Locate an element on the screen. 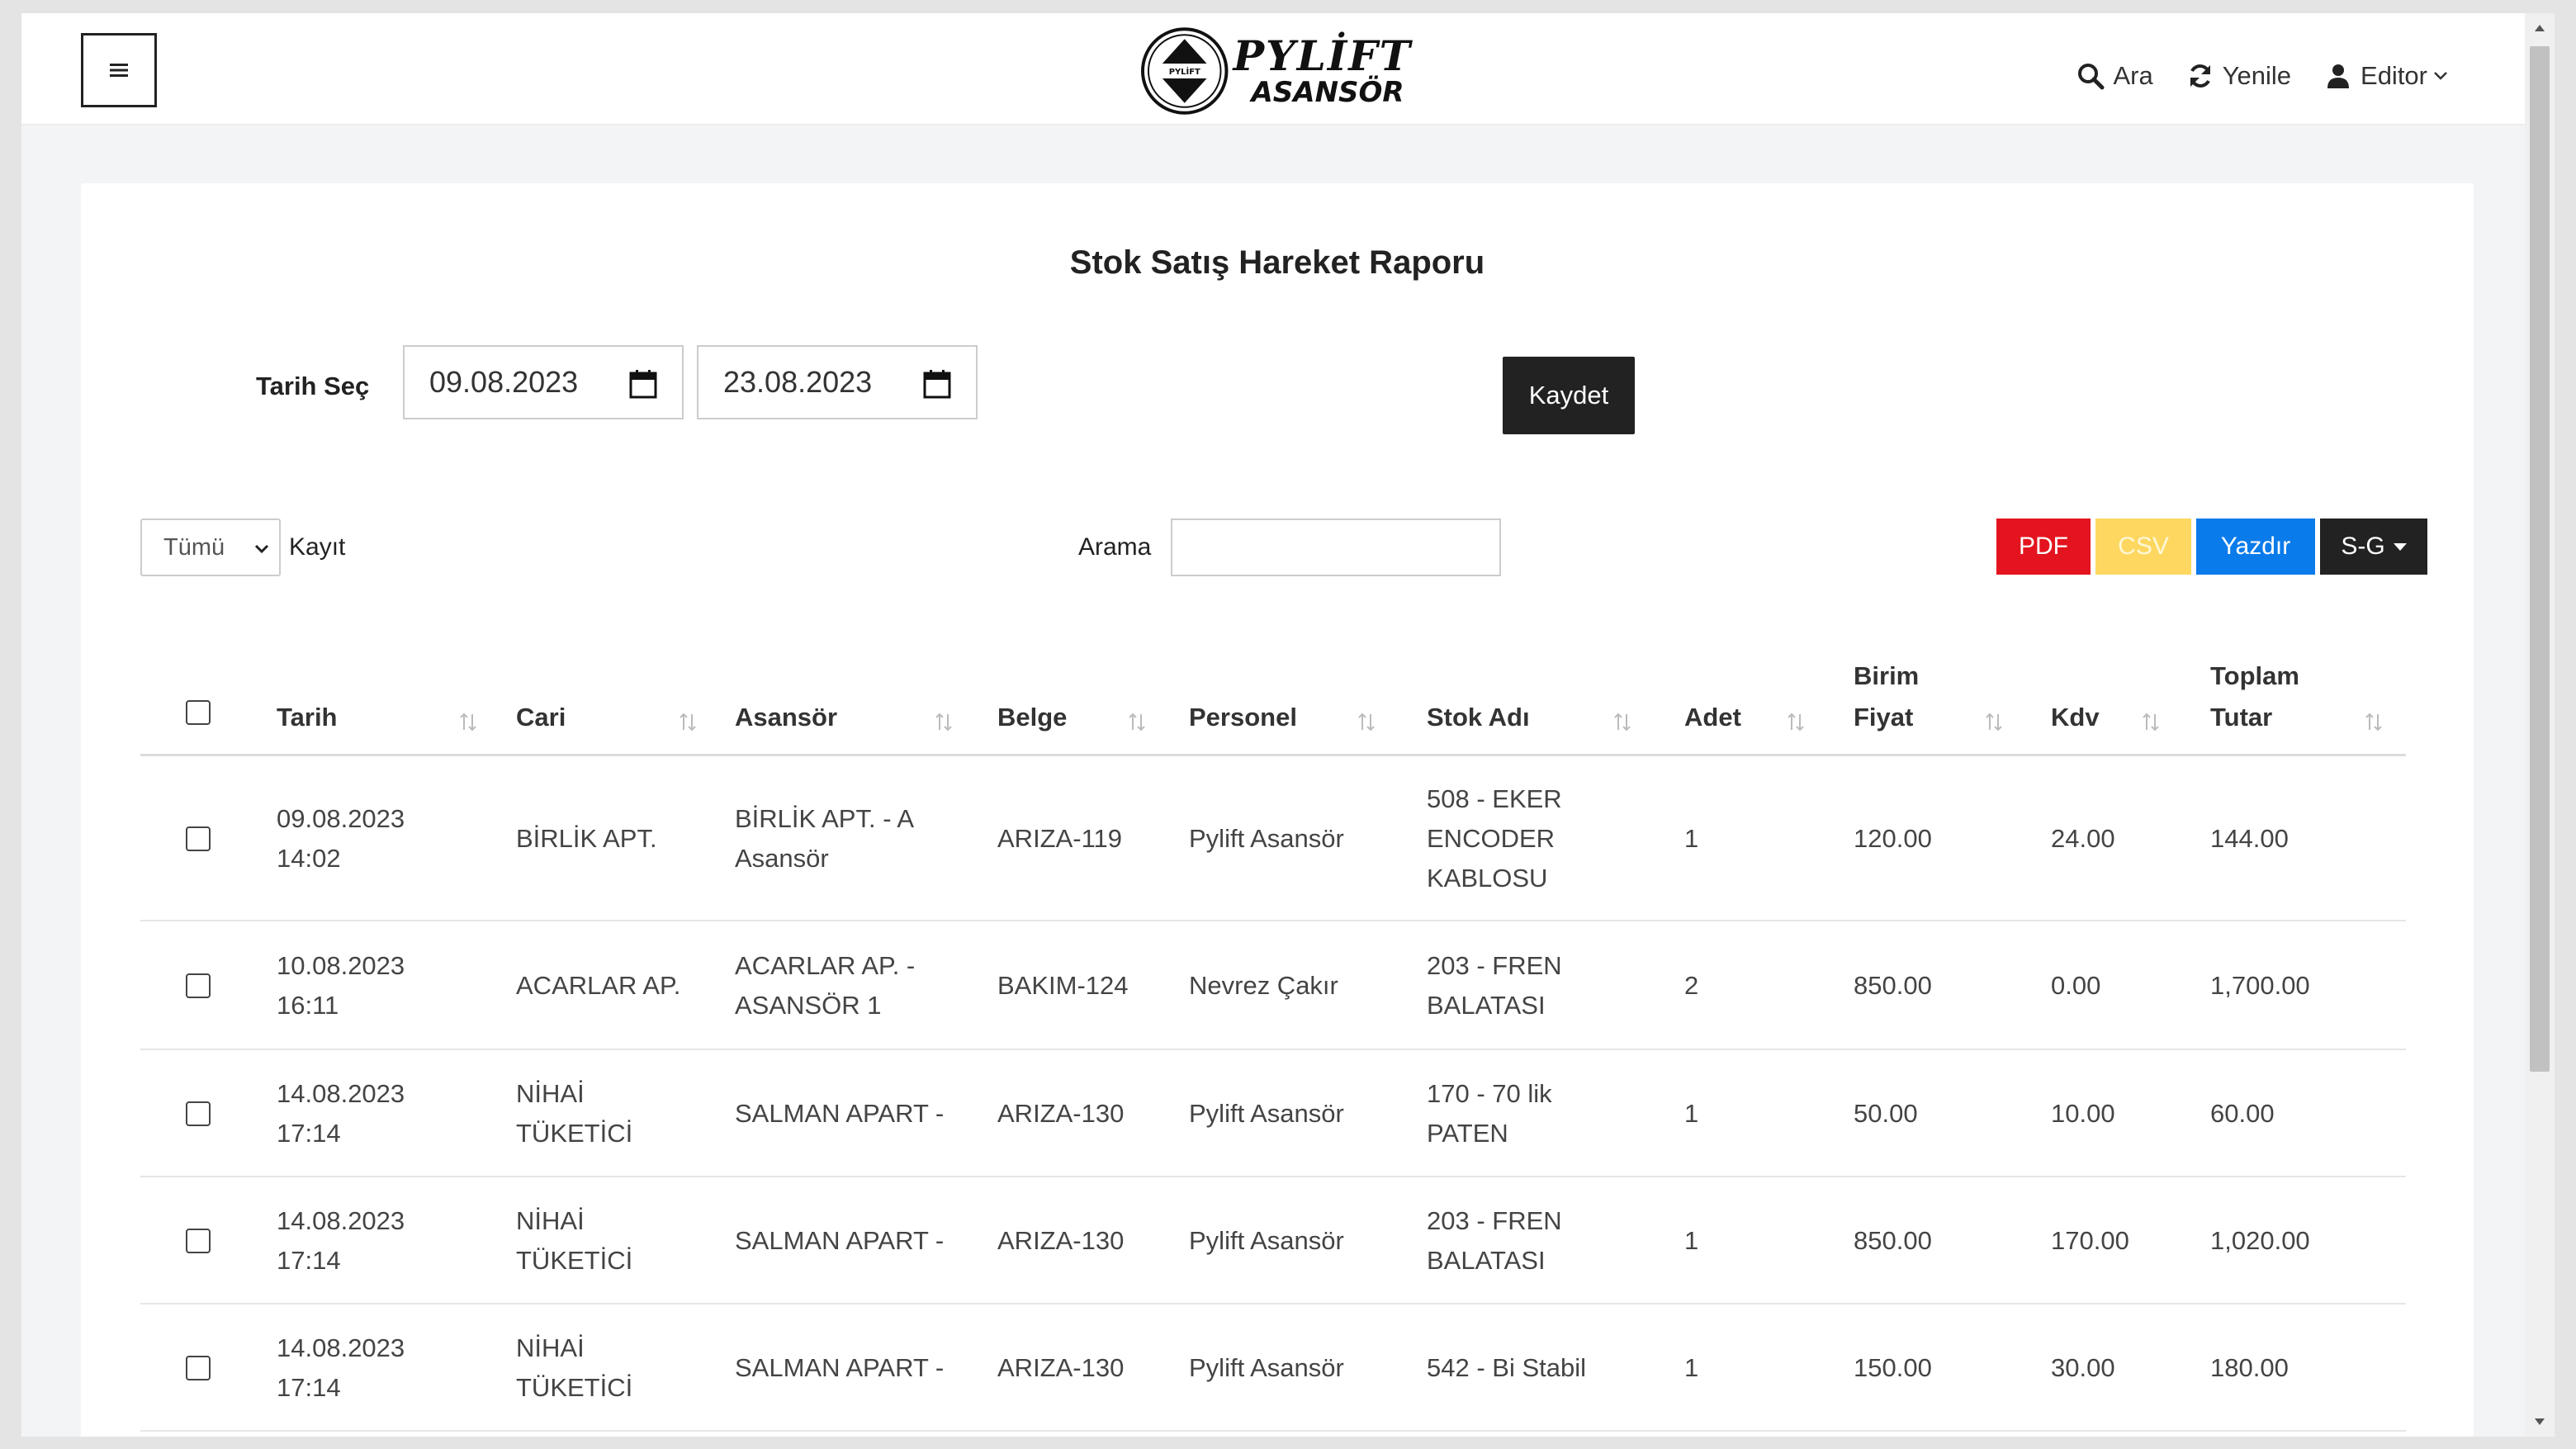 This screenshot has width=2576, height=1449. refresh-icon is located at coordinates (2200, 76).